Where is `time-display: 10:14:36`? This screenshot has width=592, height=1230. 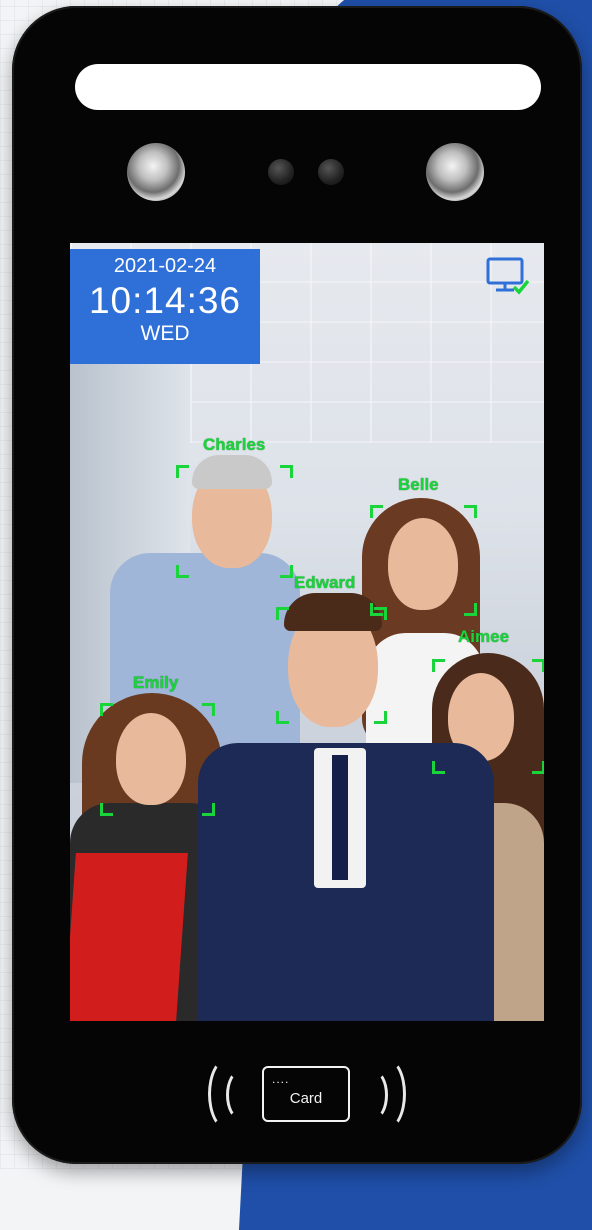 time-display: 10:14:36 is located at coordinates (165, 300).